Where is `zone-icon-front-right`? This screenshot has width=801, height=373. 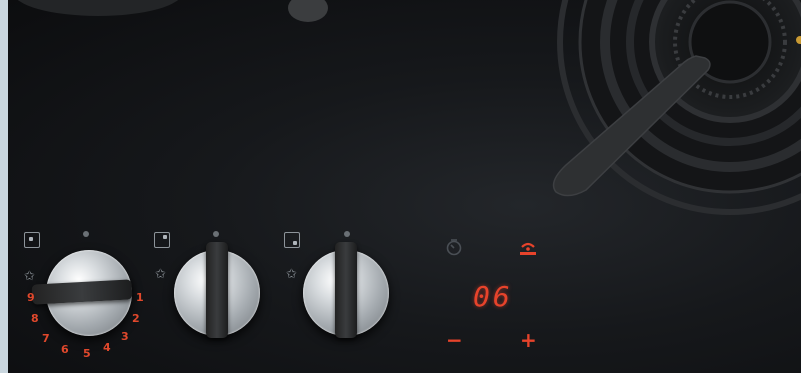
zone-icon-front-right is located at coordinates (292, 240).